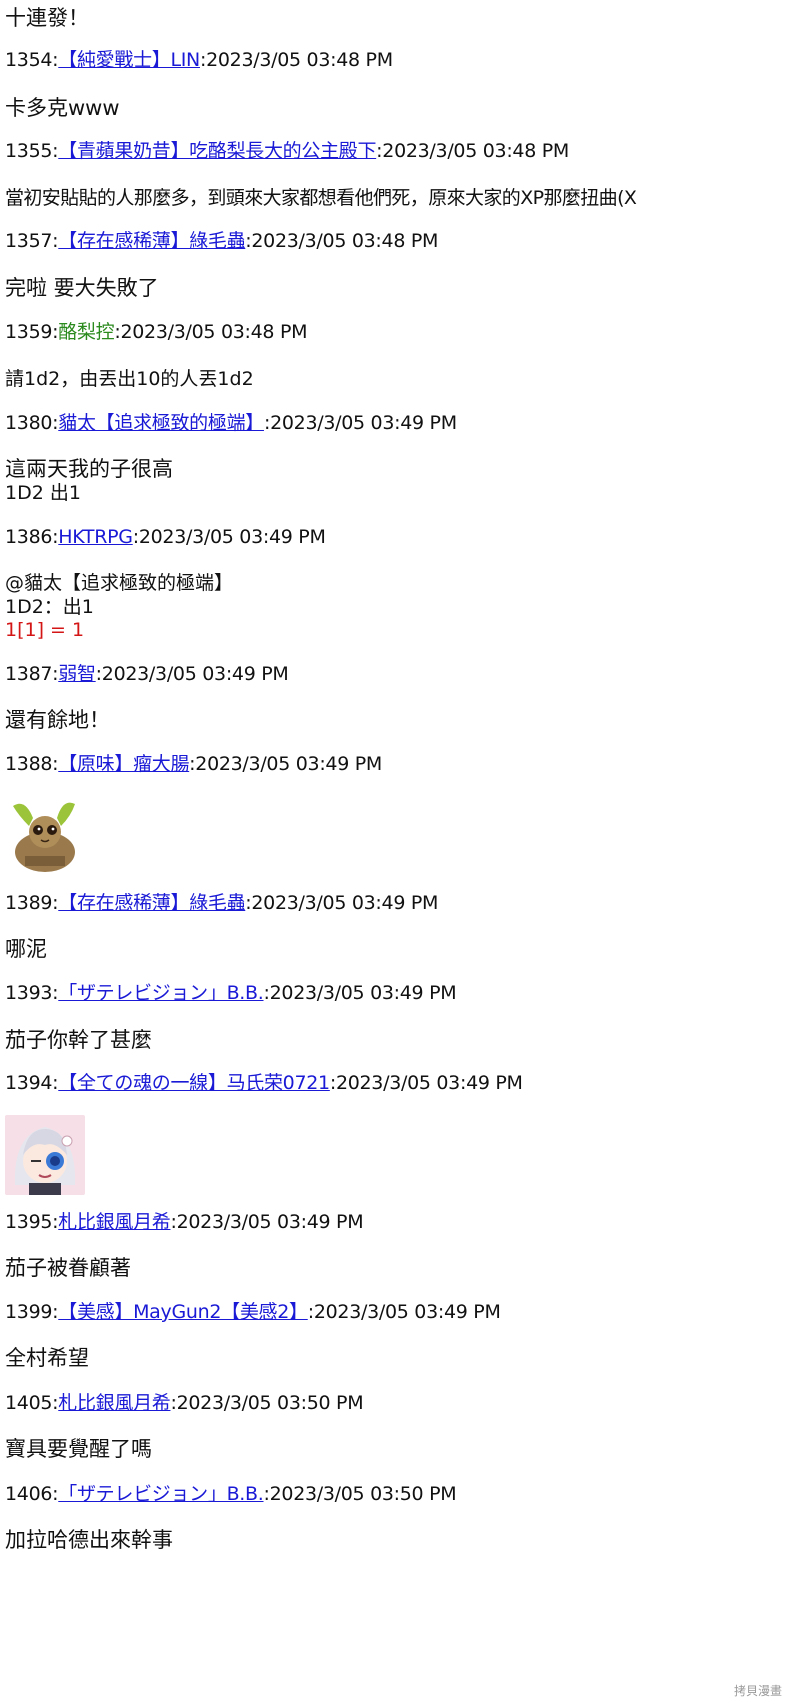  Describe the element at coordinates (183, 1312) in the screenshot. I see `poster-name-link: 【美感】MayGun2【美感2】` at that location.